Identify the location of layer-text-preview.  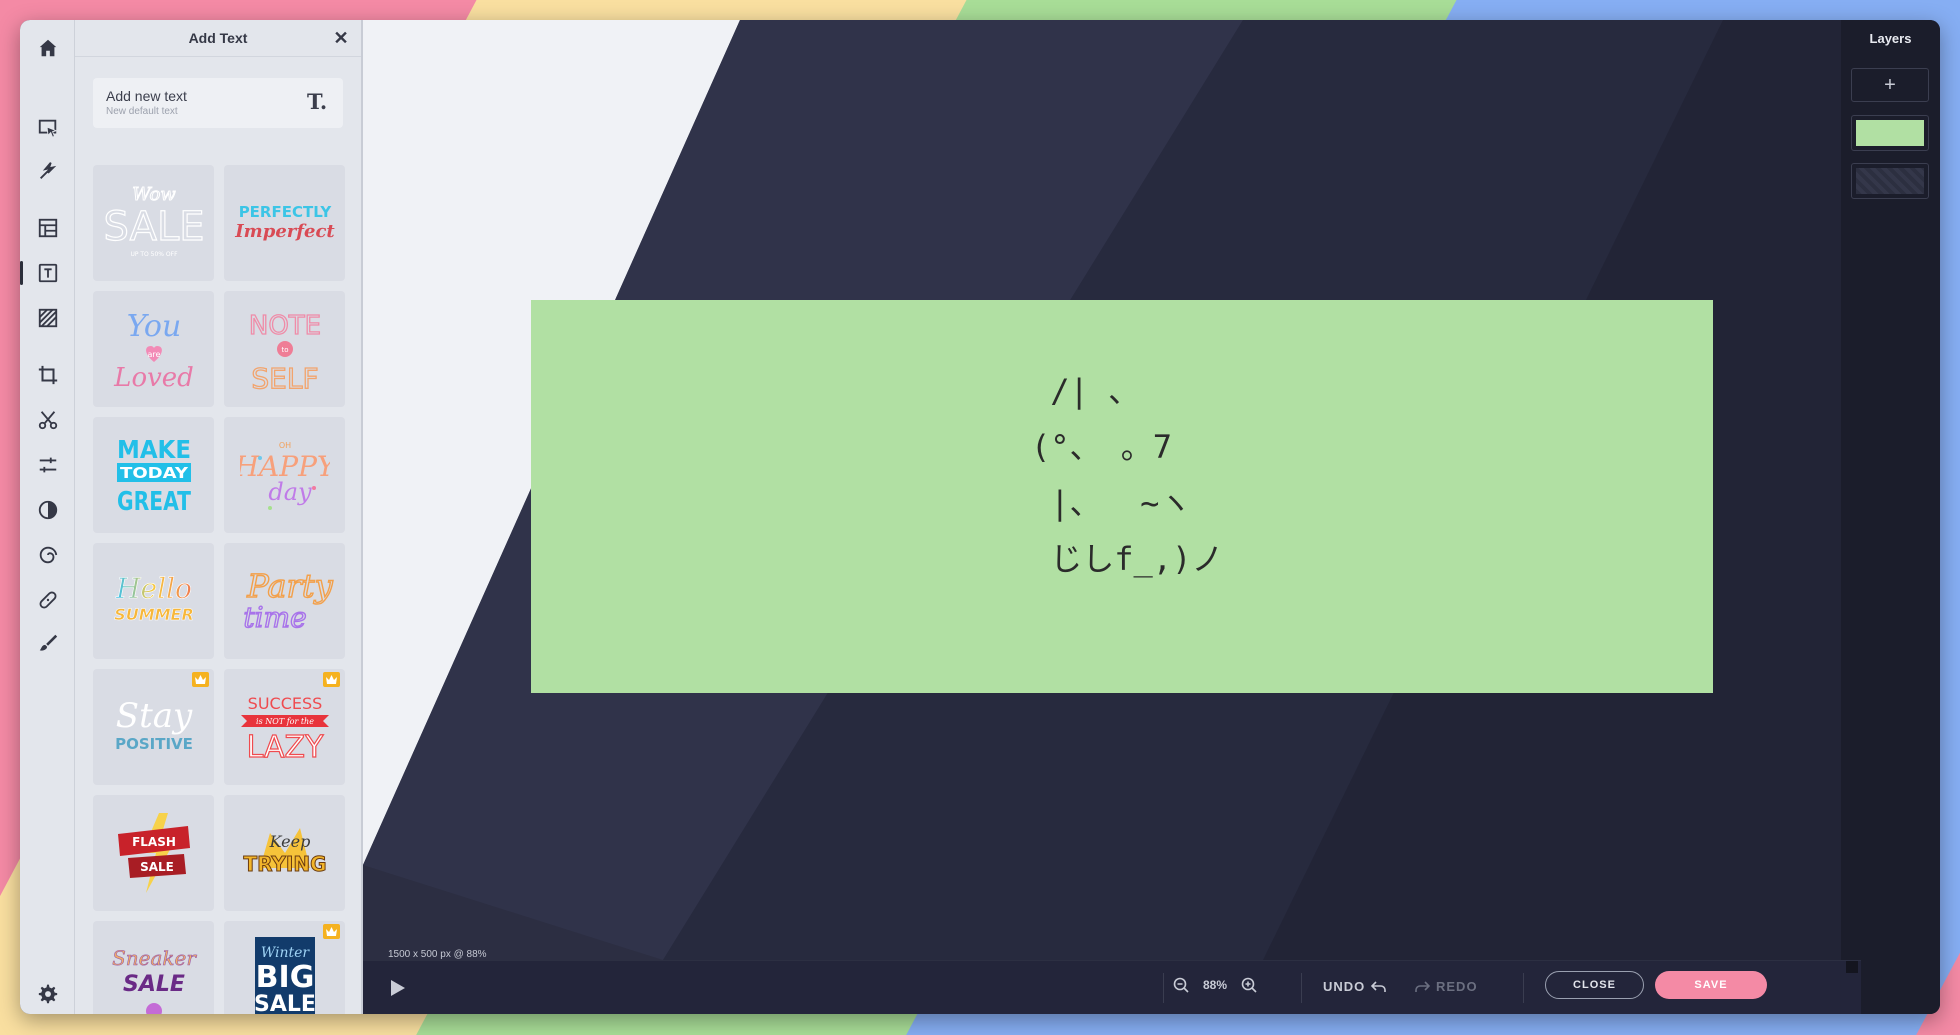
(1890, 133).